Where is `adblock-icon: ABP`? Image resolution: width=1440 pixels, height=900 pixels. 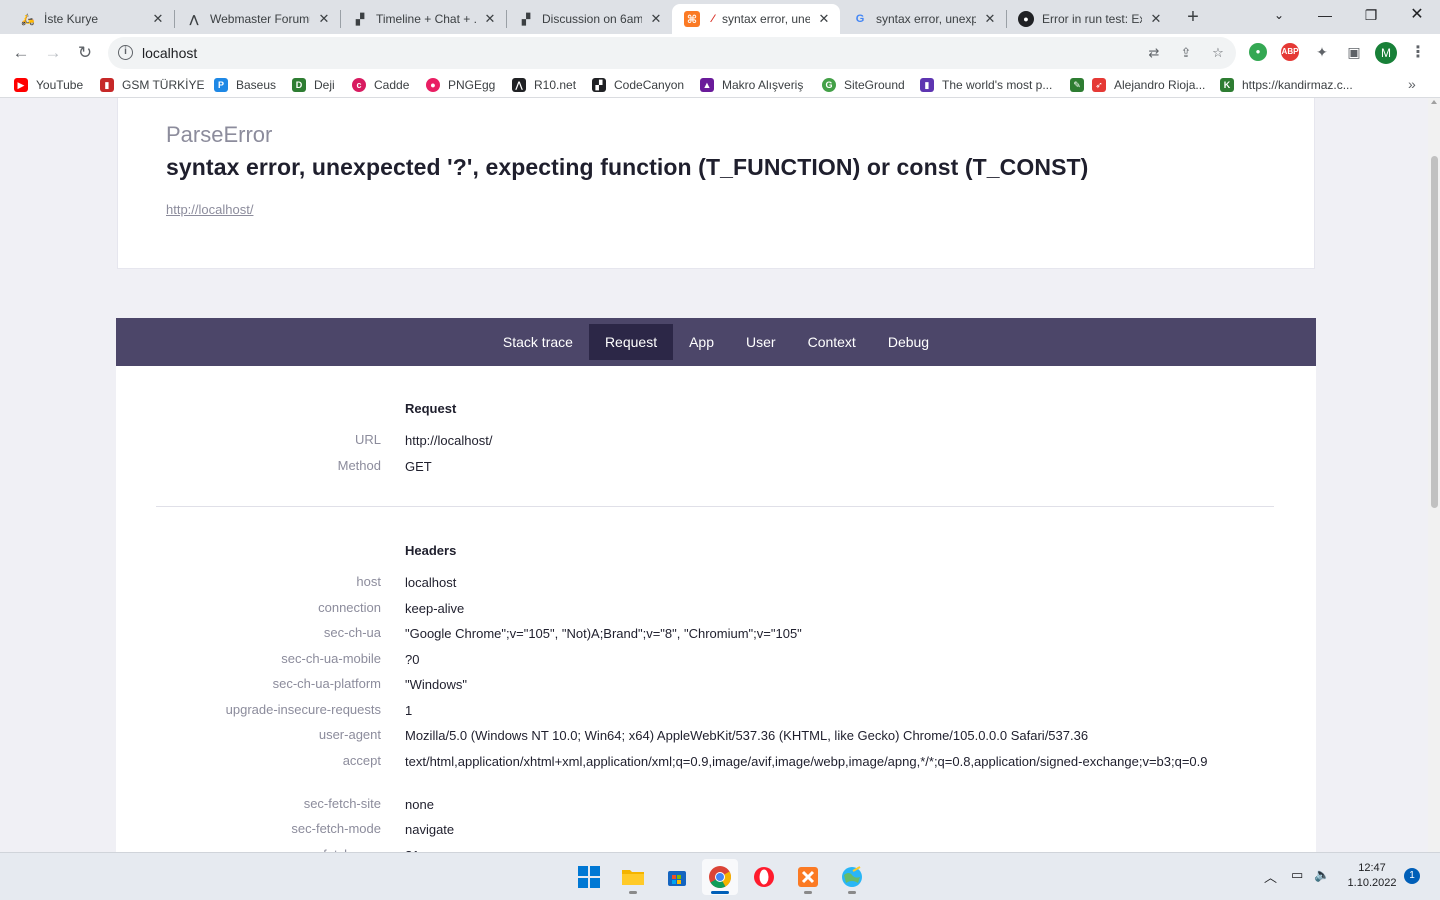
adblock-icon: ABP is located at coordinates (1290, 52).